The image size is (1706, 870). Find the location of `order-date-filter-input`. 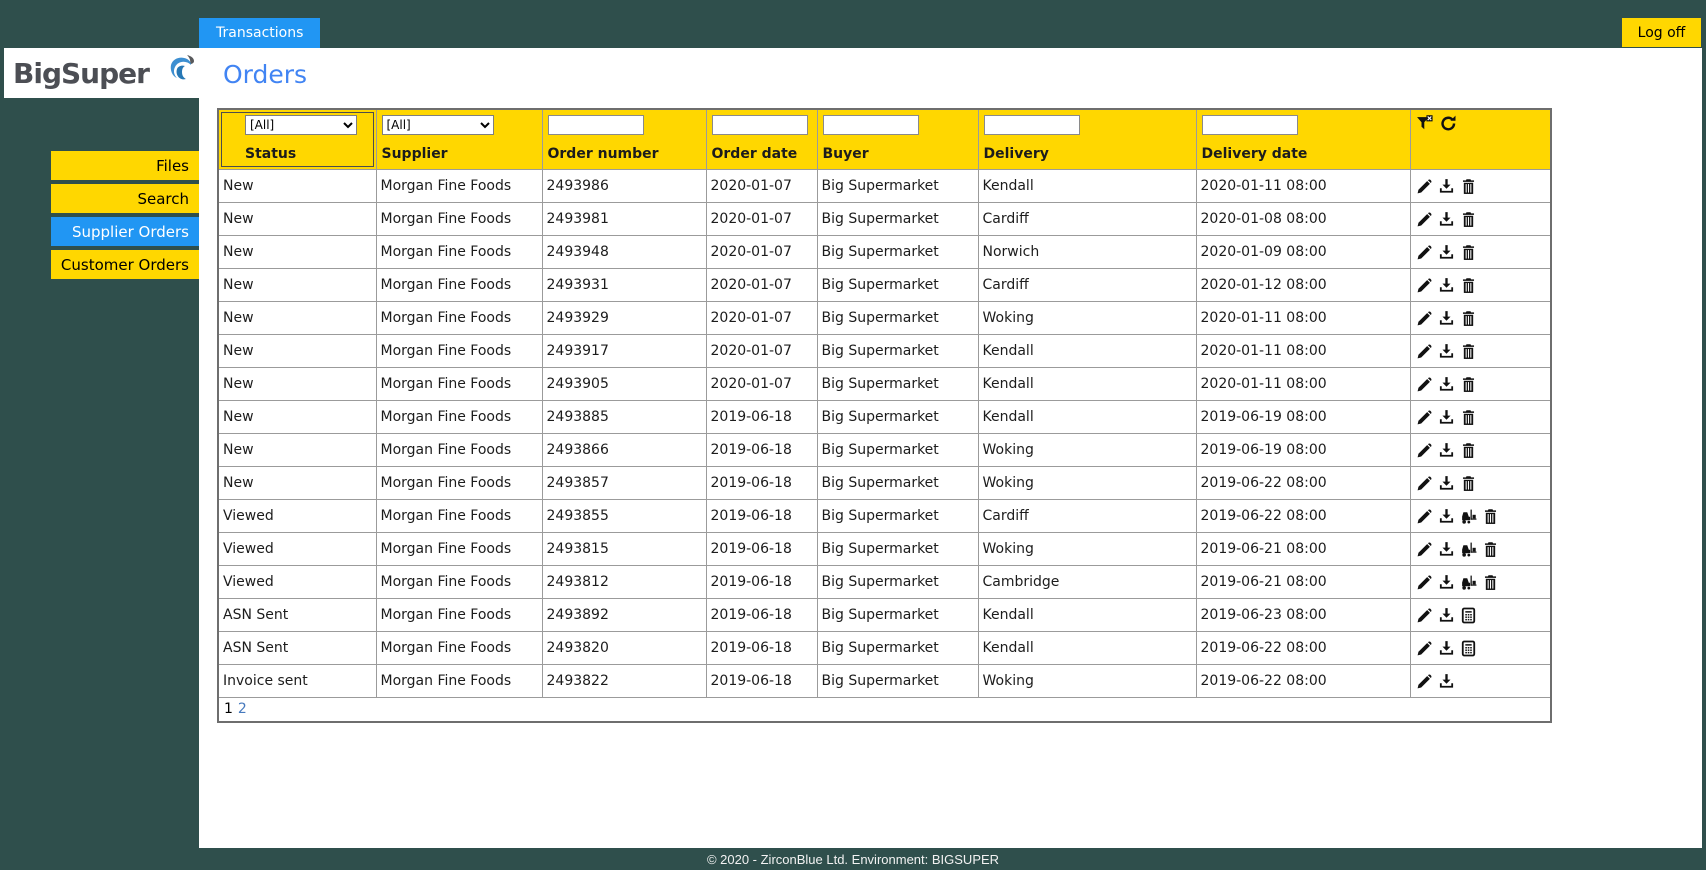

order-date-filter-input is located at coordinates (759, 125).